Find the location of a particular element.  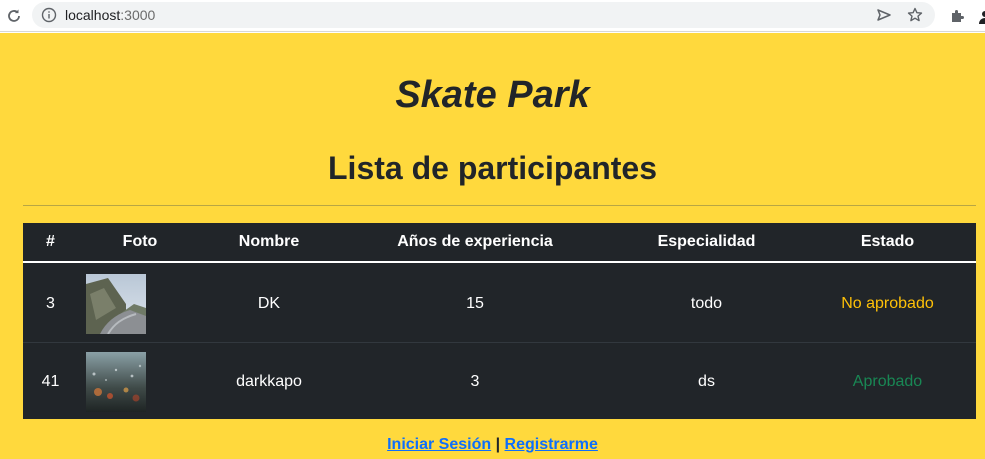

site-title: Skate Park is located at coordinates (492, 95).